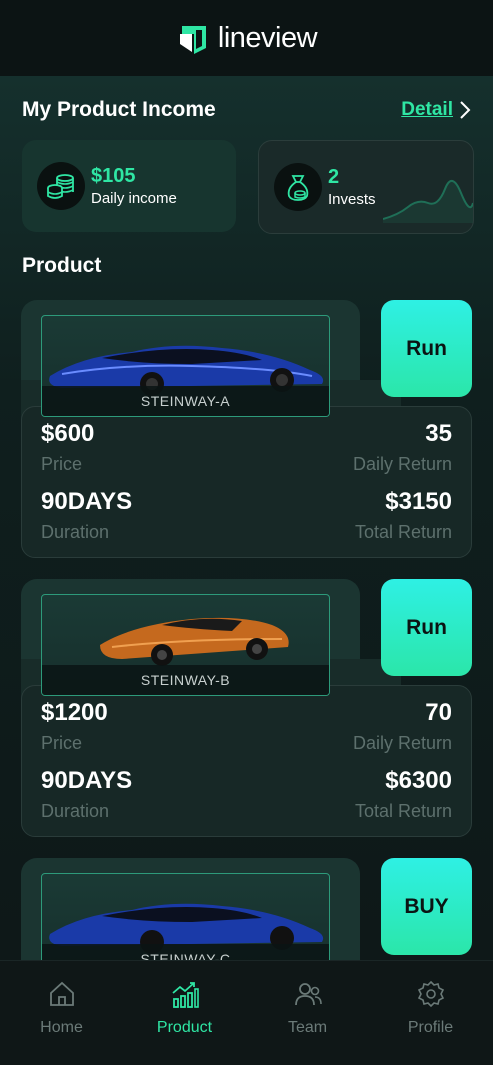  I want to click on daily-return-value: 70, so click(438, 712).